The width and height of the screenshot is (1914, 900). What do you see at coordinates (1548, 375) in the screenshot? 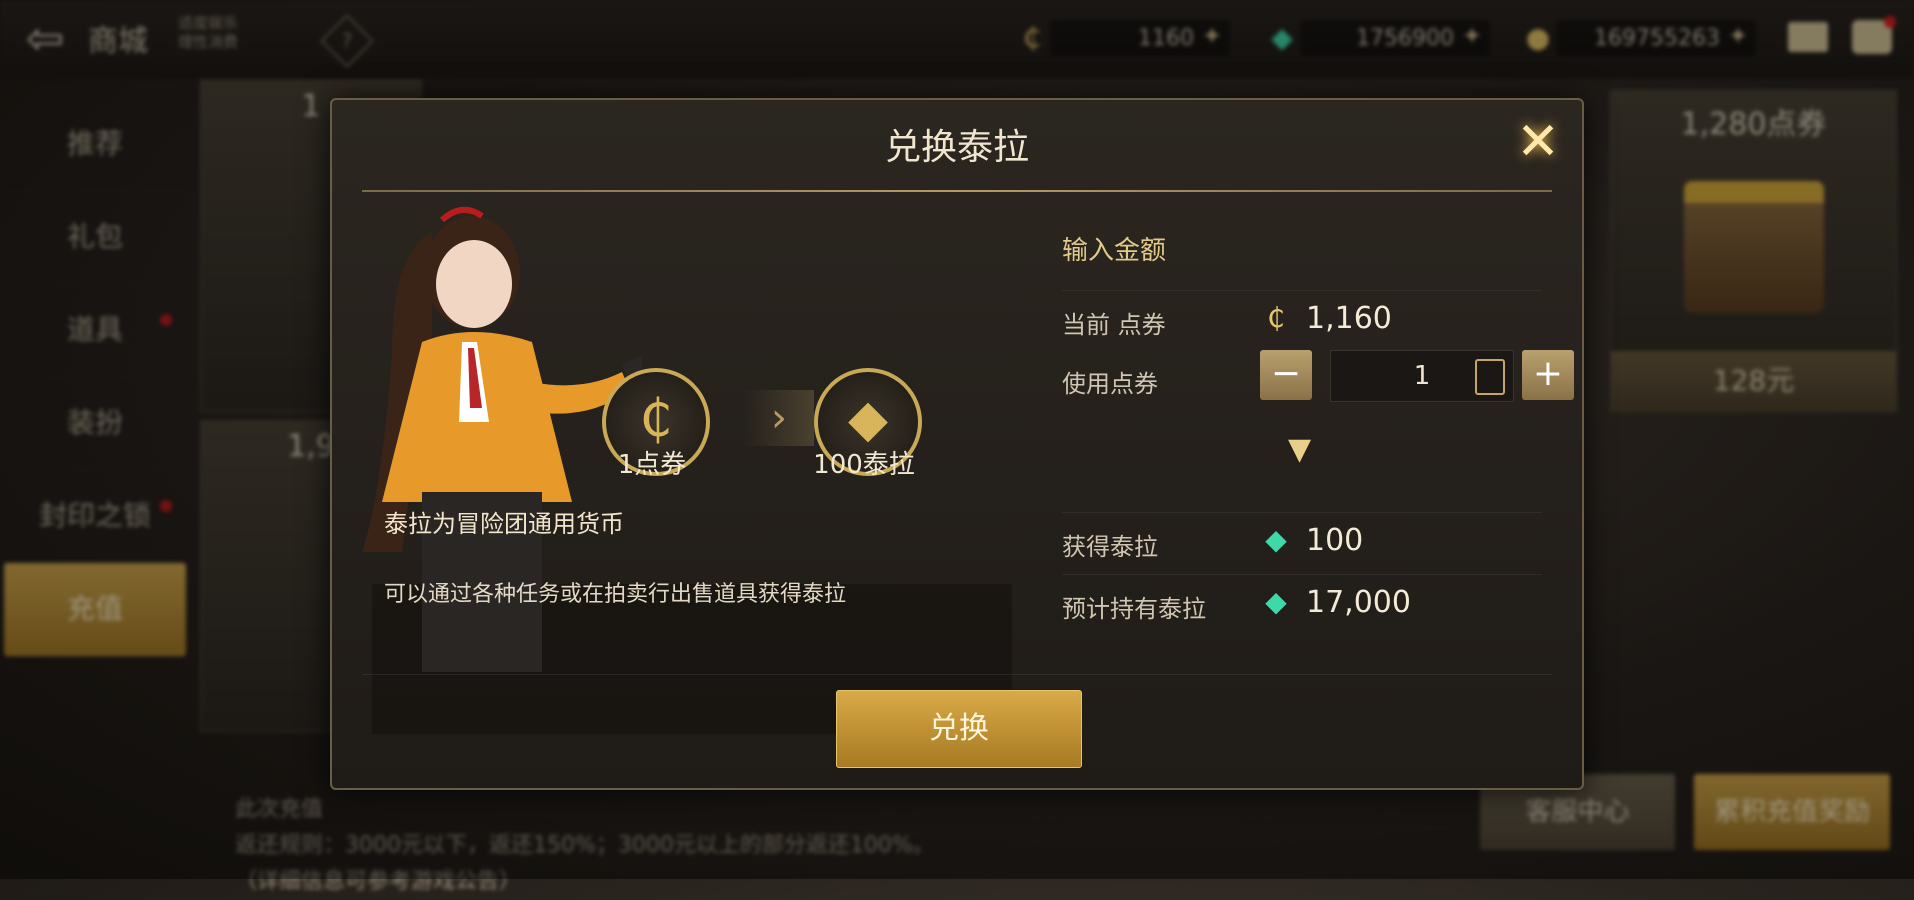
I see `increase-button: +` at bounding box center [1548, 375].